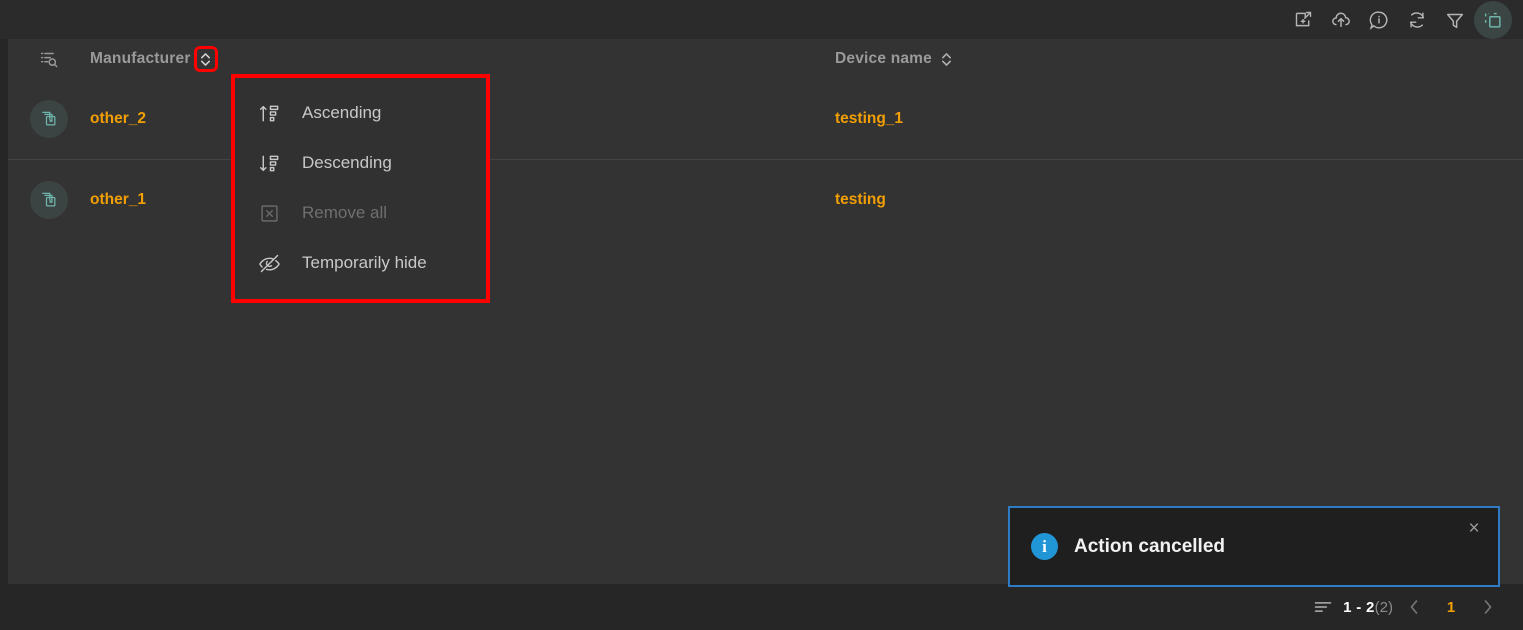  What do you see at coordinates (883, 58) in the screenshot?
I see `column-header-device-name-label: Device name` at bounding box center [883, 58].